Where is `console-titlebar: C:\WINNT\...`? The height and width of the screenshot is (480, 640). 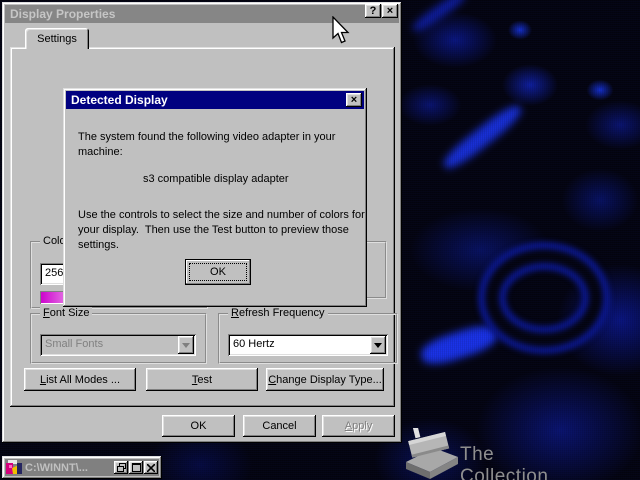 console-titlebar: C:\WINNT\... is located at coordinates (82, 467).